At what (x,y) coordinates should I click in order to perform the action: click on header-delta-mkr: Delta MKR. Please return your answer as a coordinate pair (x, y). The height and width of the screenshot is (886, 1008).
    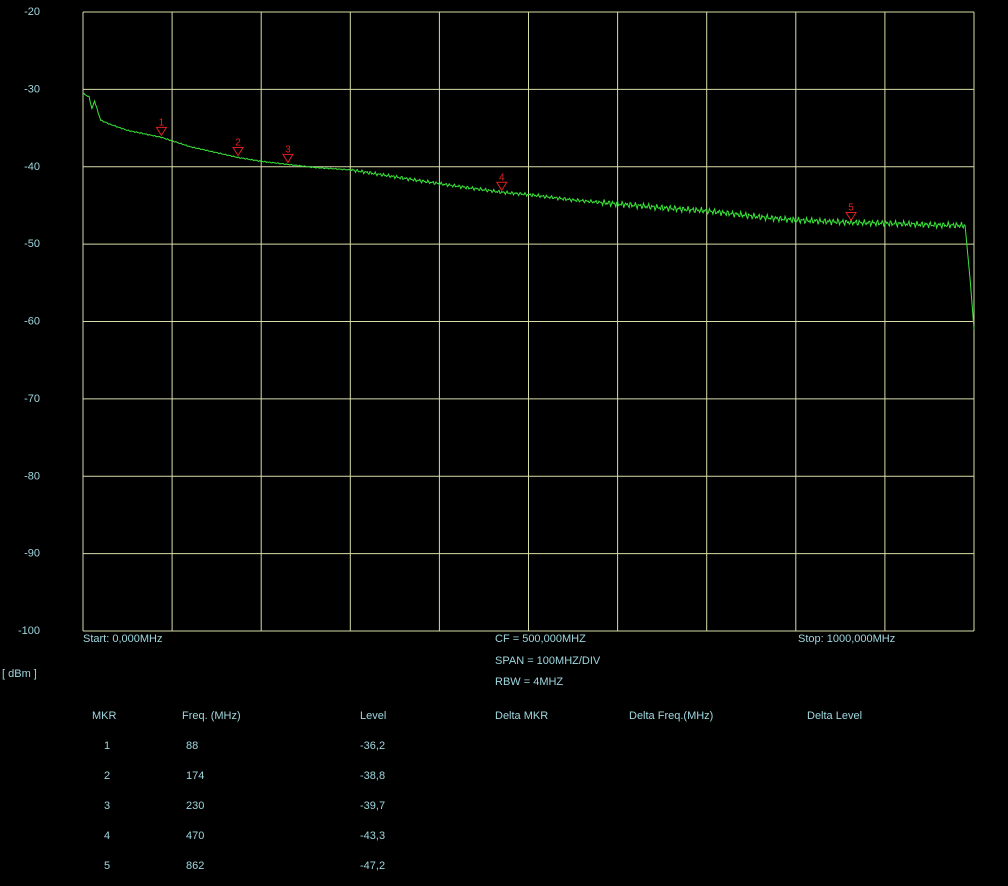
    Looking at the image, I should click on (522, 716).